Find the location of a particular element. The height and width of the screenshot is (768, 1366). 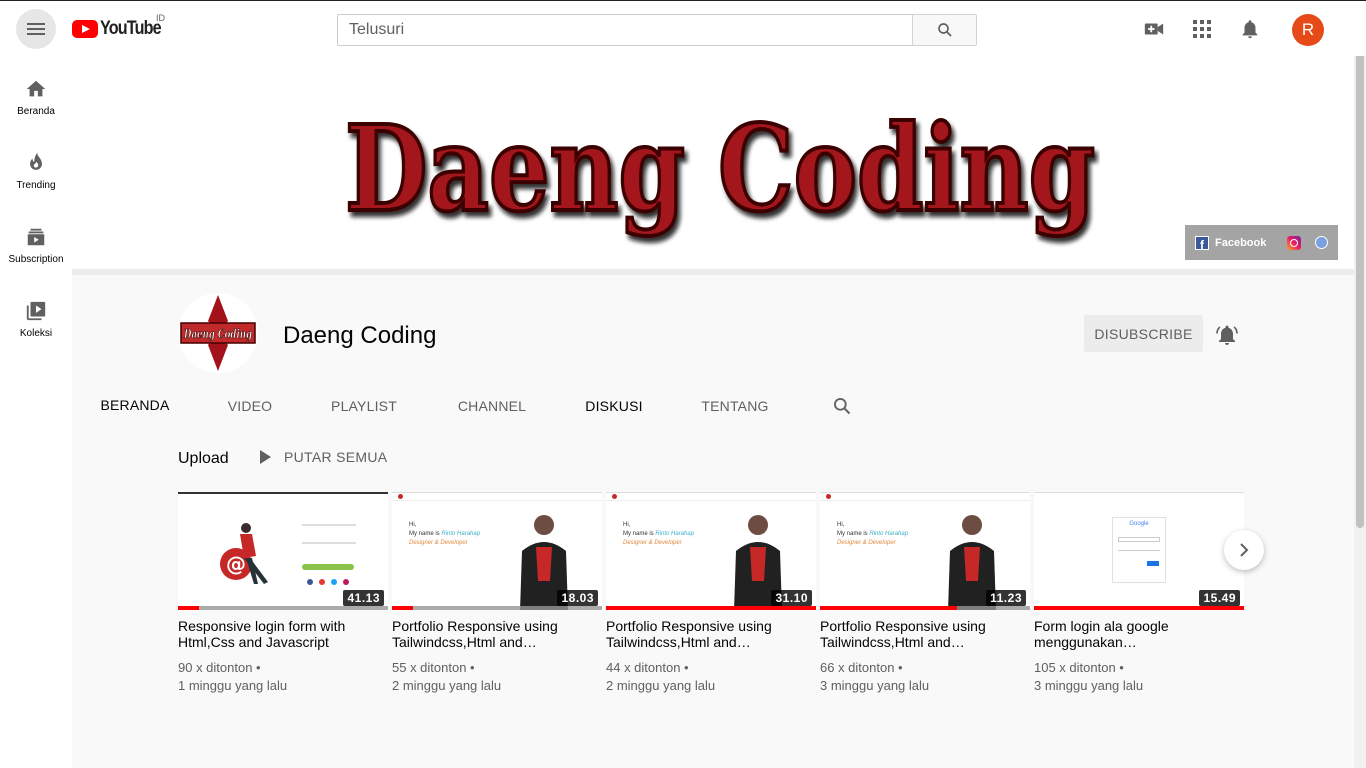

search-box is located at coordinates (657, 30).